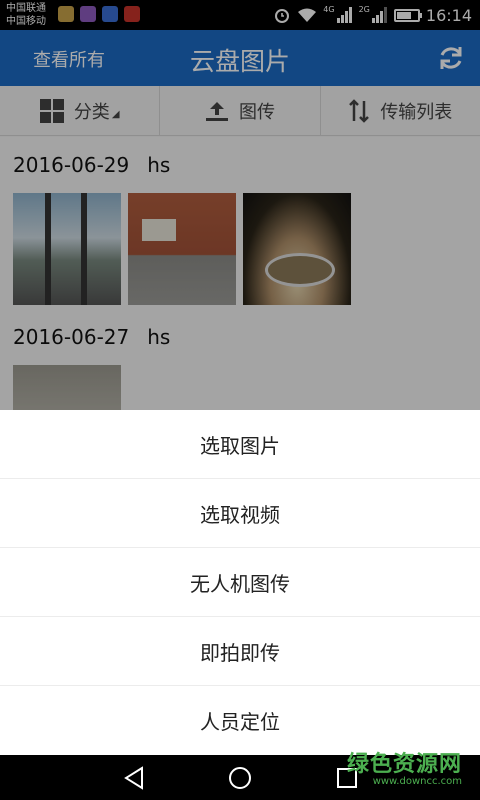  I want to click on personnel-location-option: 人员定位, so click(240, 720).